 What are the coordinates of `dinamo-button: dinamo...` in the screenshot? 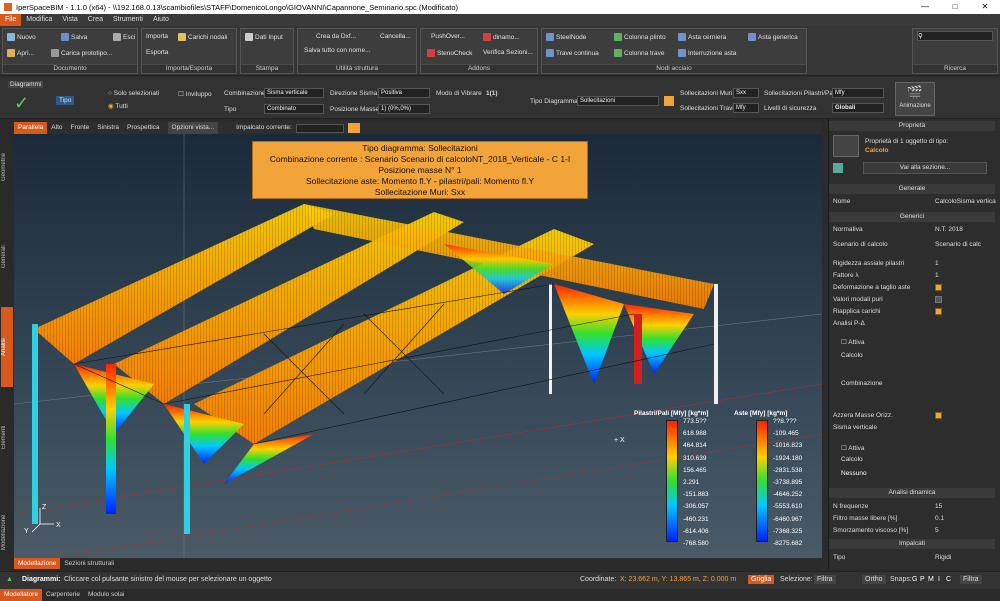 It's located at (501, 37).